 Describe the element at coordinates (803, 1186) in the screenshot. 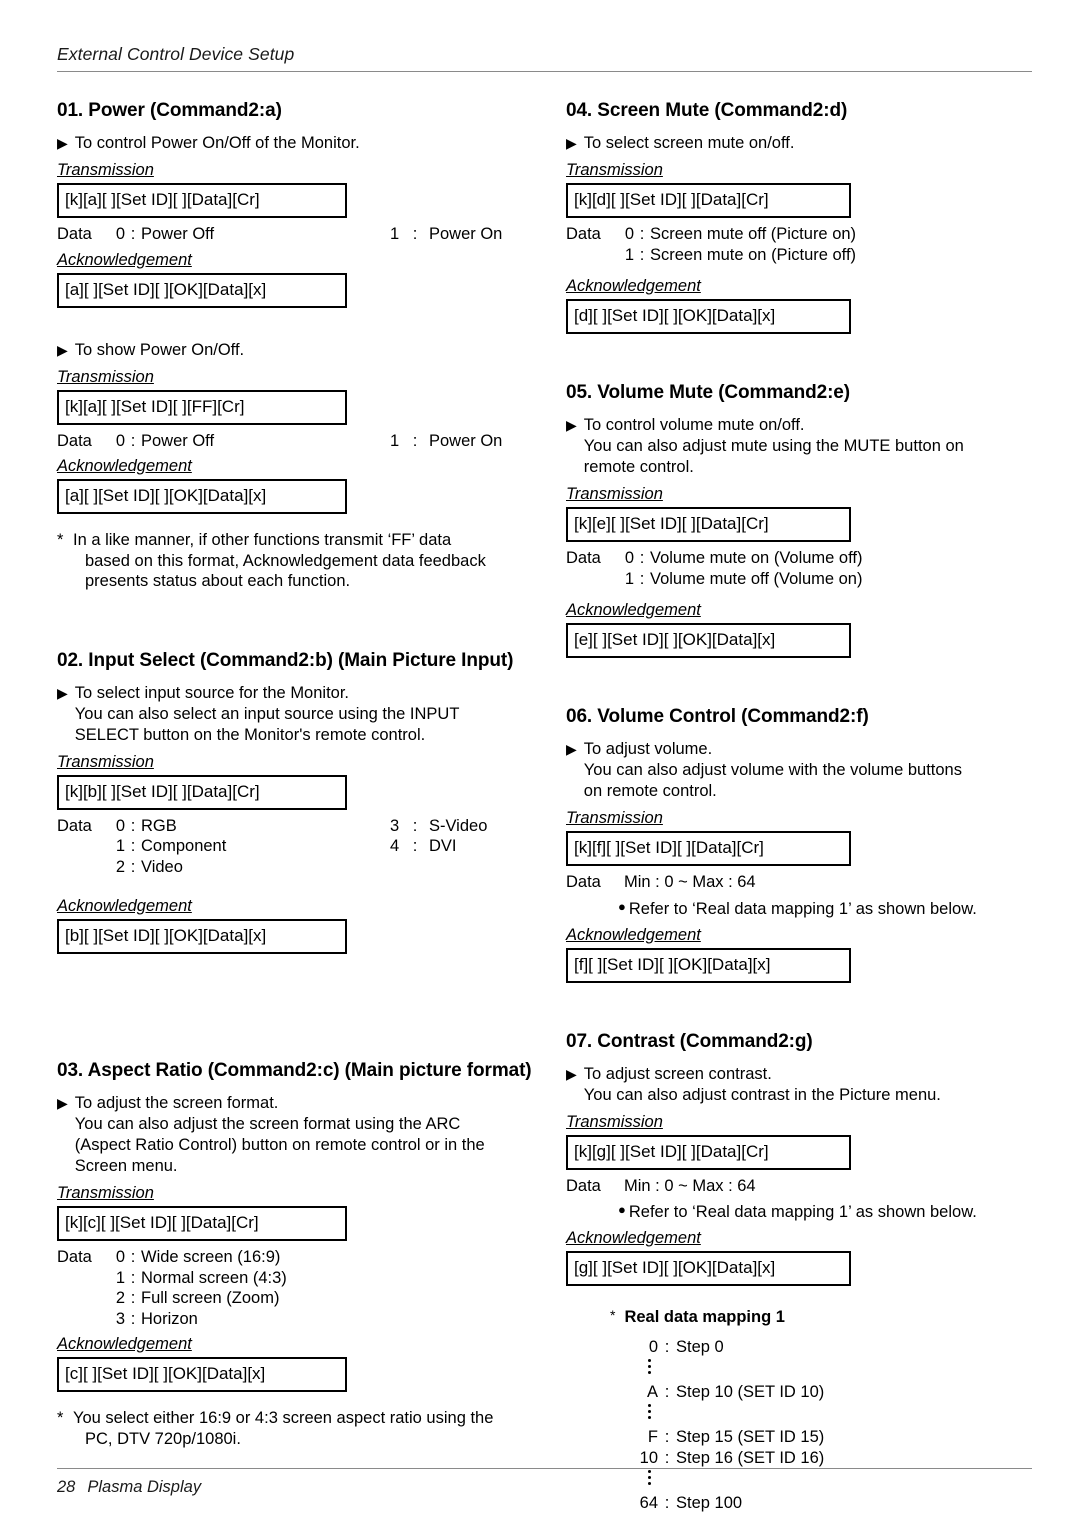

I see `section-07-data: Data Min : 0 ~ Max : 64` at that location.